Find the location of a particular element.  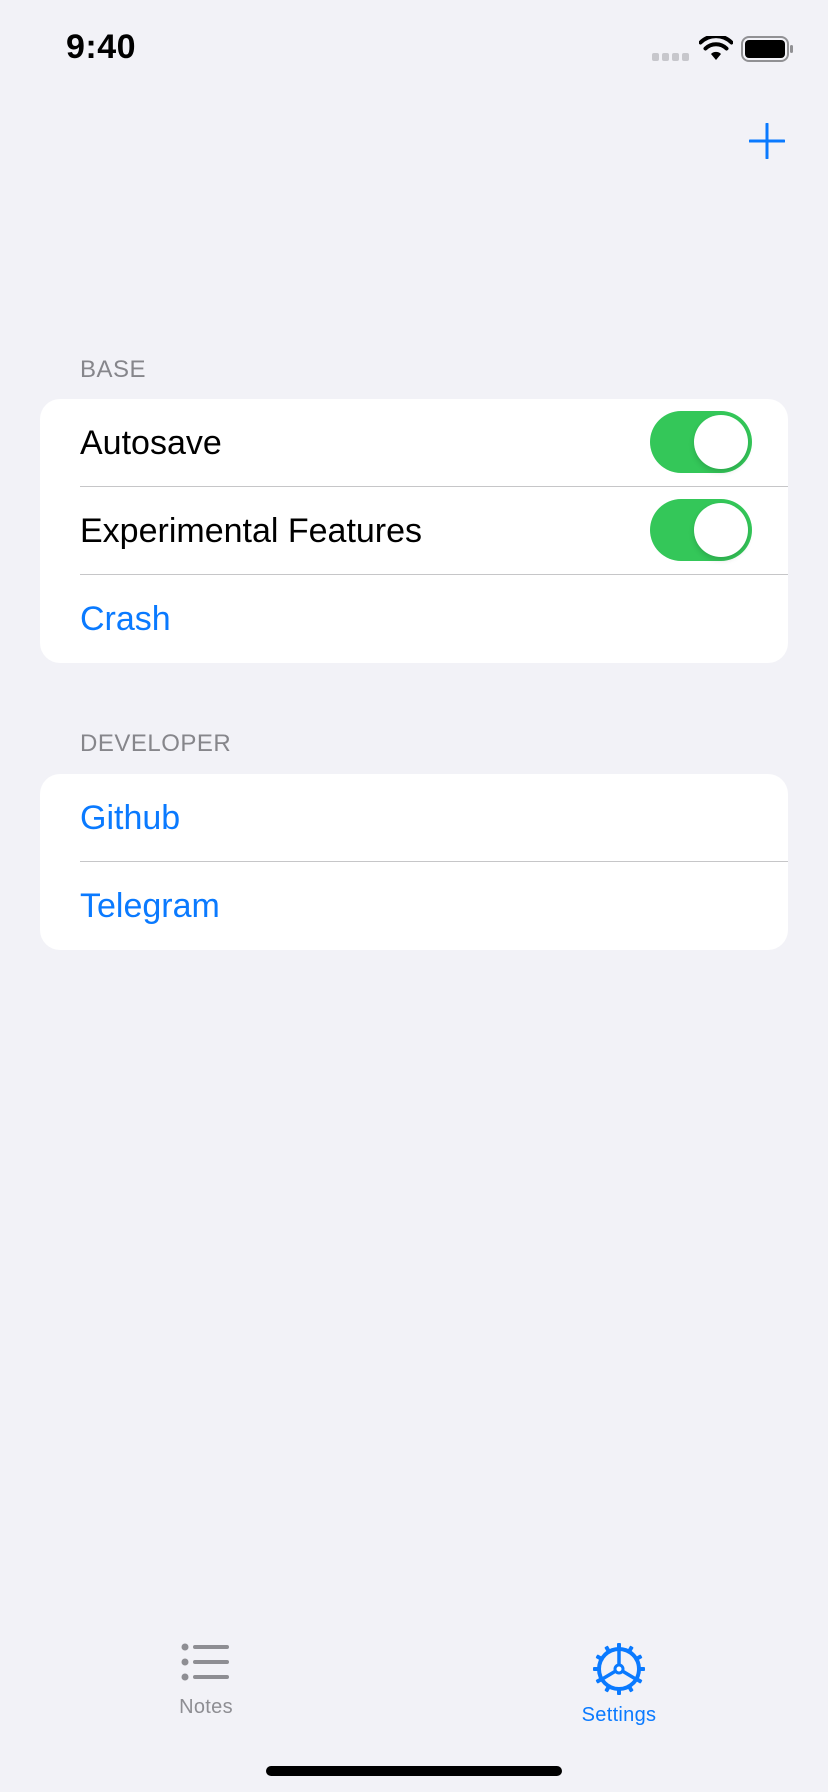

battery-icon is located at coordinates (767, 49).